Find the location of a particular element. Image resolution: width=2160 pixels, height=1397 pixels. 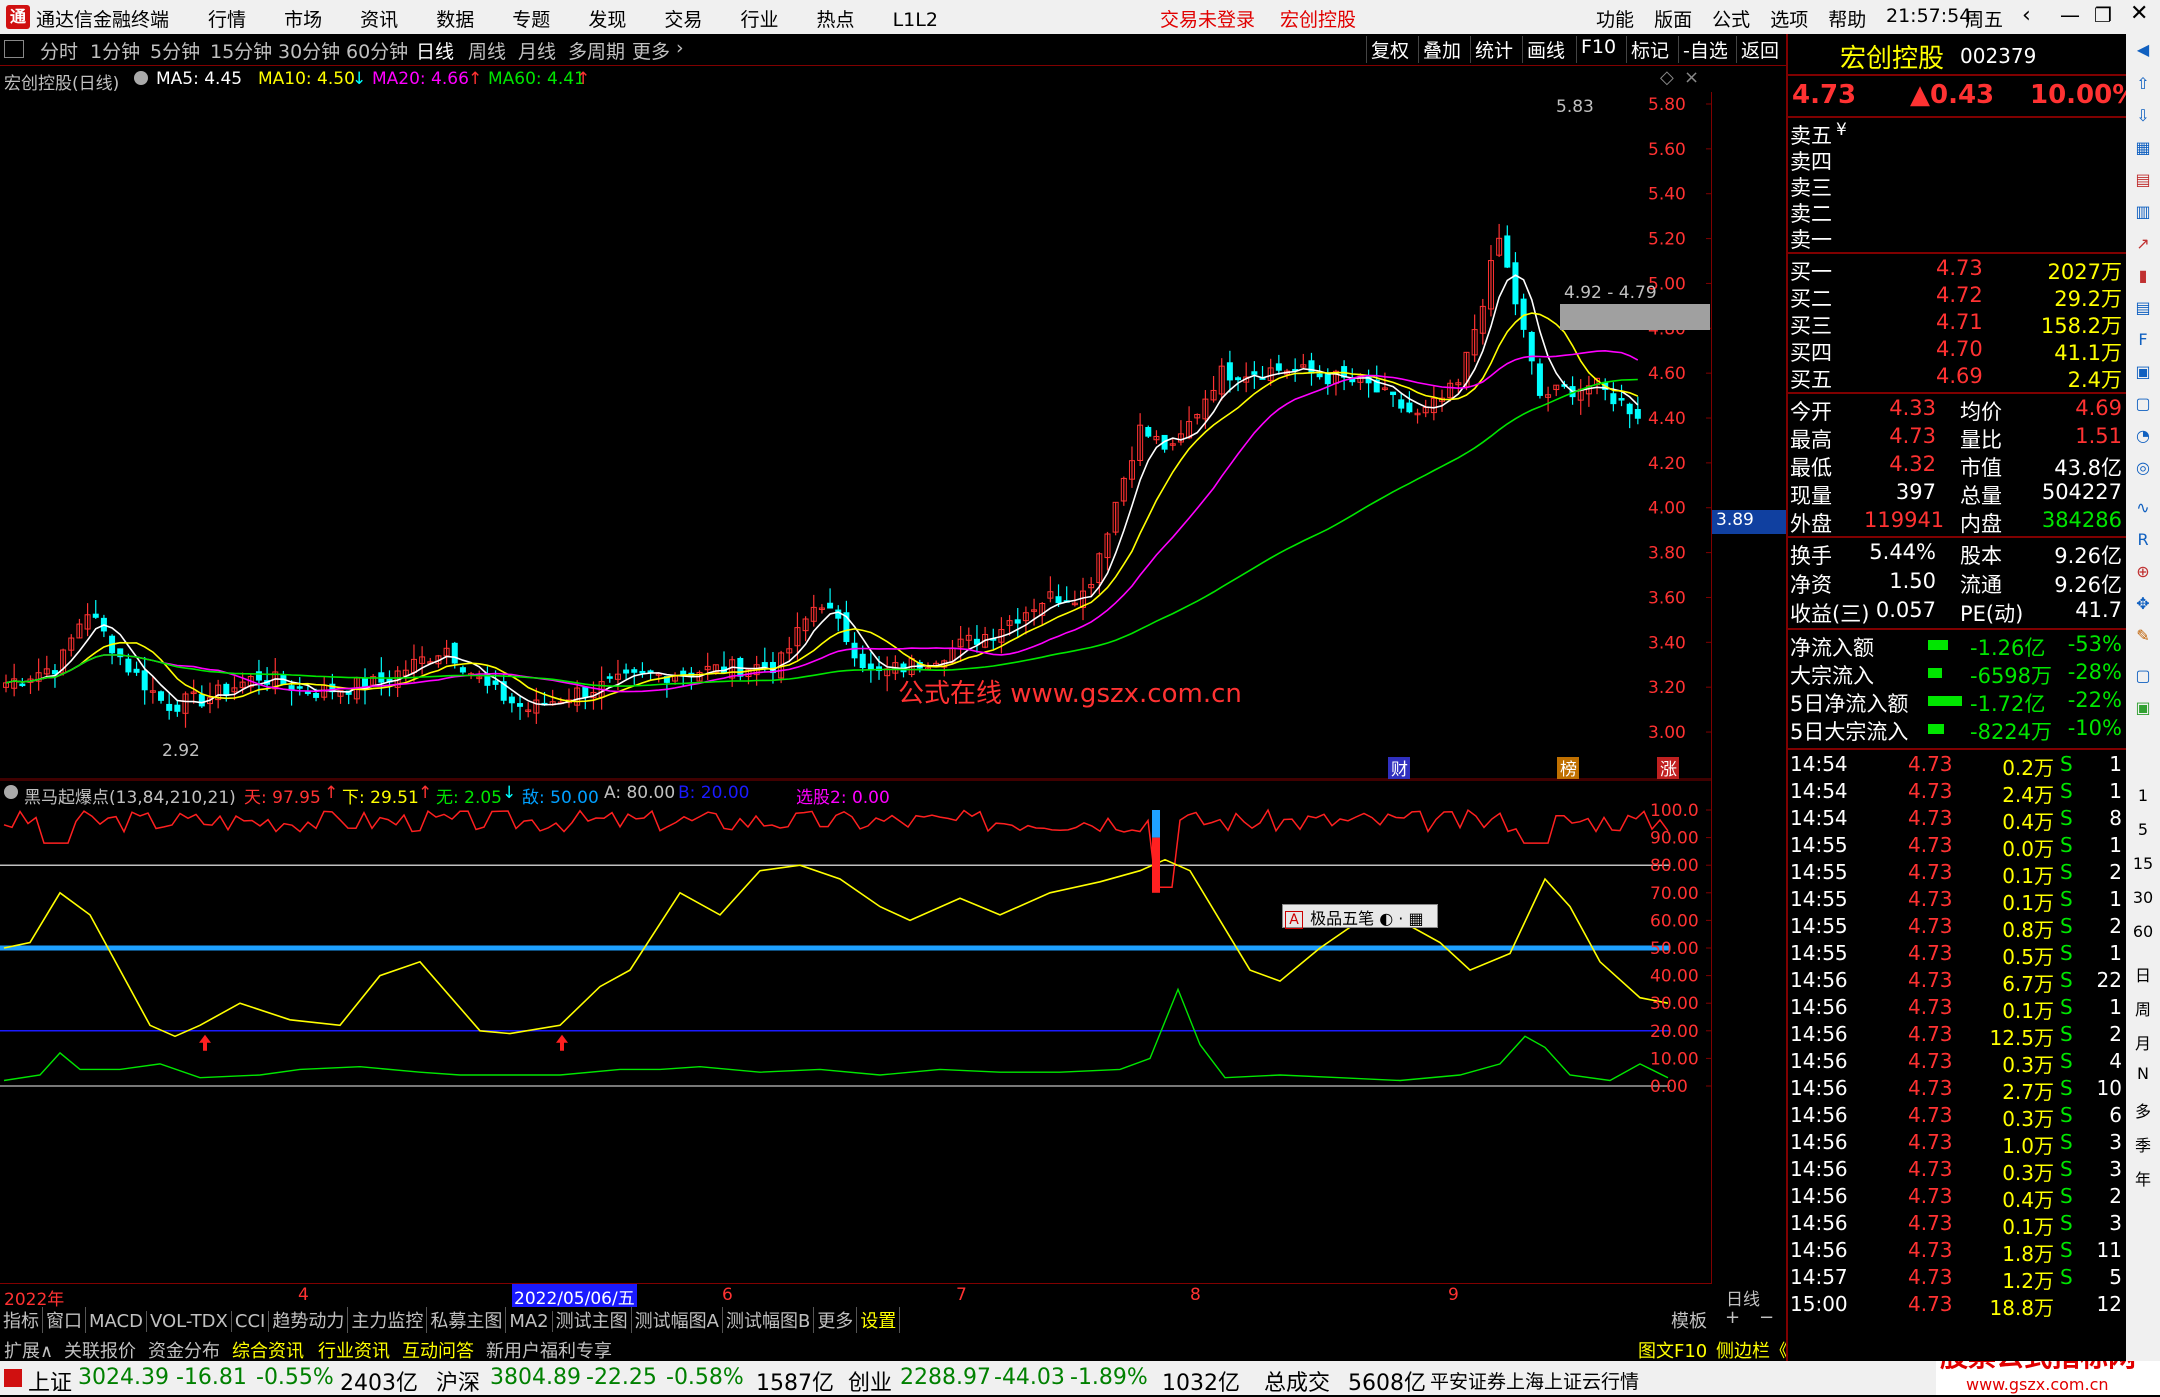

menu-item-news: 资讯 is located at coordinates (379, 18).